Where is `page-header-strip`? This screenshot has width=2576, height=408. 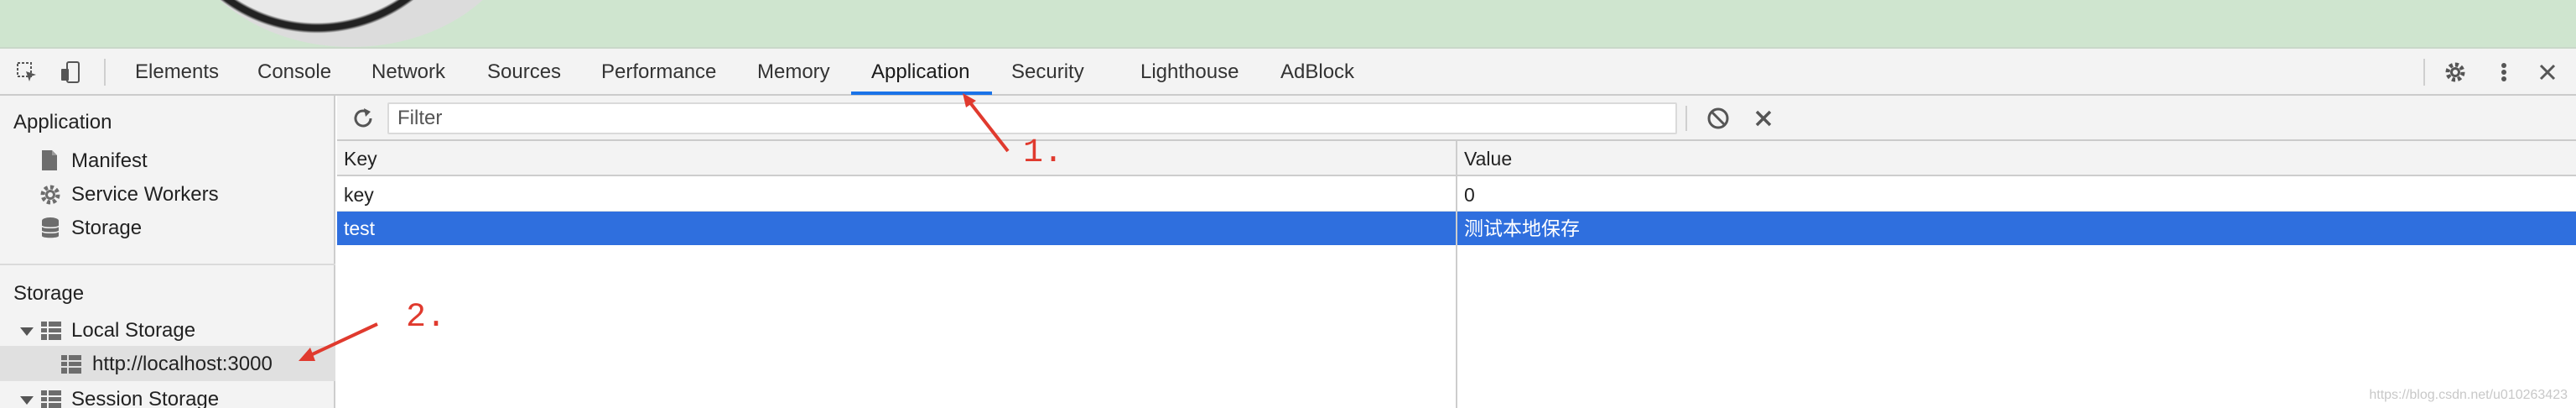
page-header-strip is located at coordinates (1288, 24).